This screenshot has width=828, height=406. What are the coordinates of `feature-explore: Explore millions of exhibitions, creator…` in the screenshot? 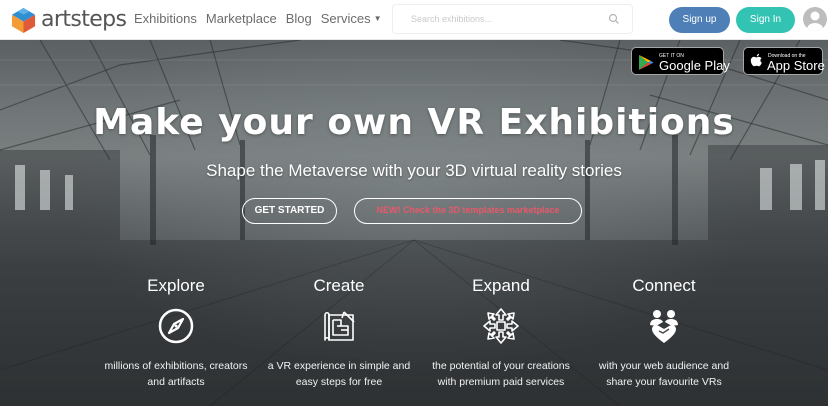 It's located at (176, 333).